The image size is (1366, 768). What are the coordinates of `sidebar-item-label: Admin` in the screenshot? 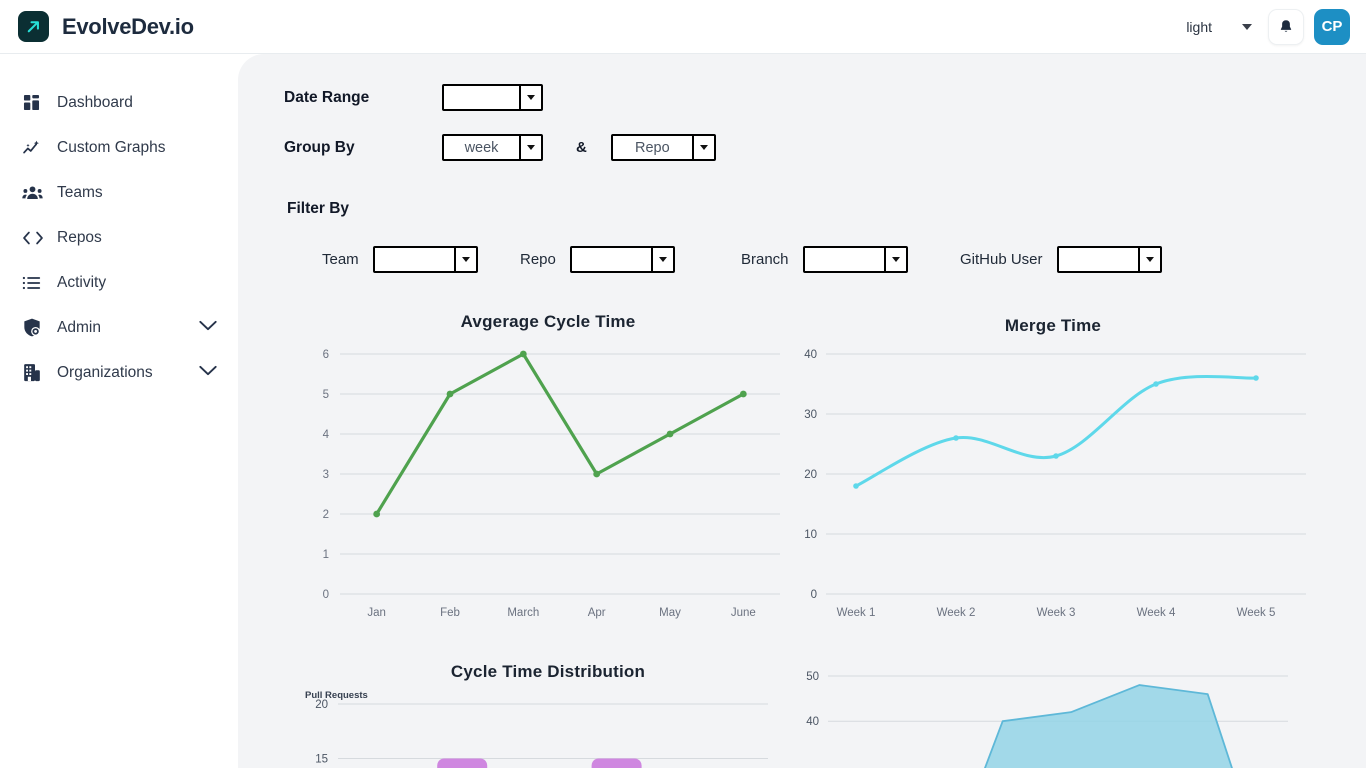 It's located at (79, 327).